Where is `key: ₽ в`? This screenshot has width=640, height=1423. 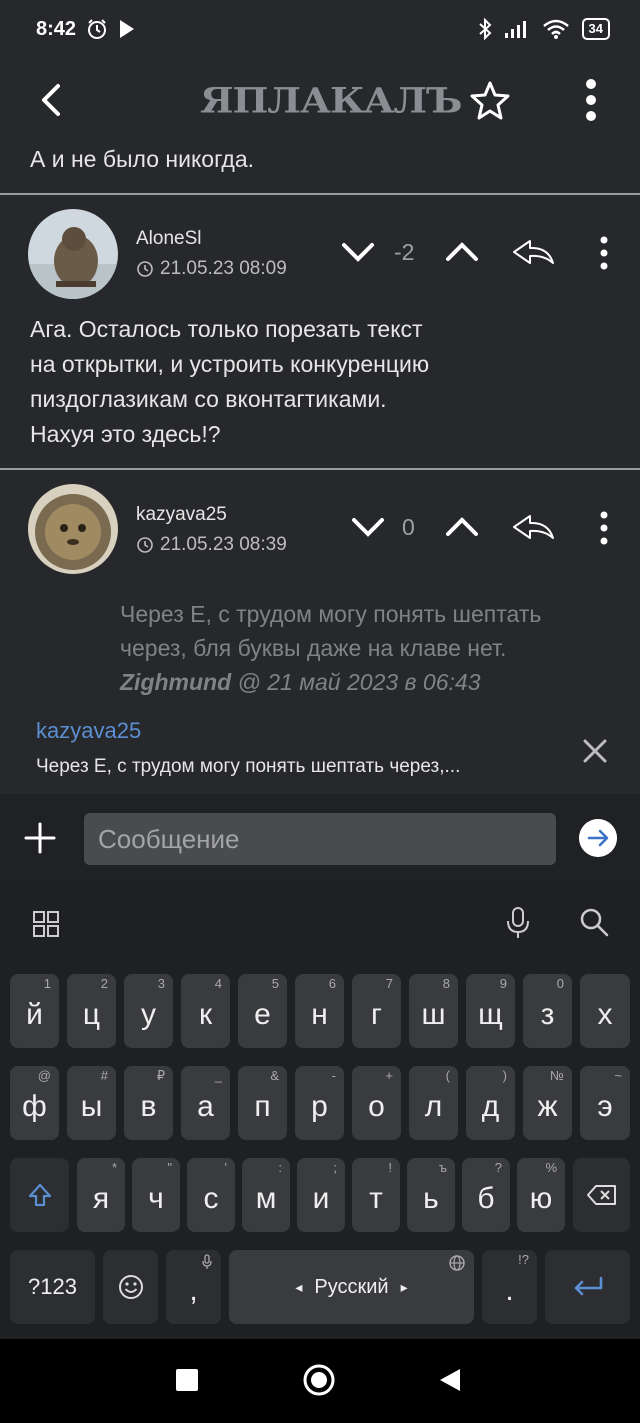 key: ₽ в is located at coordinates (148, 1103).